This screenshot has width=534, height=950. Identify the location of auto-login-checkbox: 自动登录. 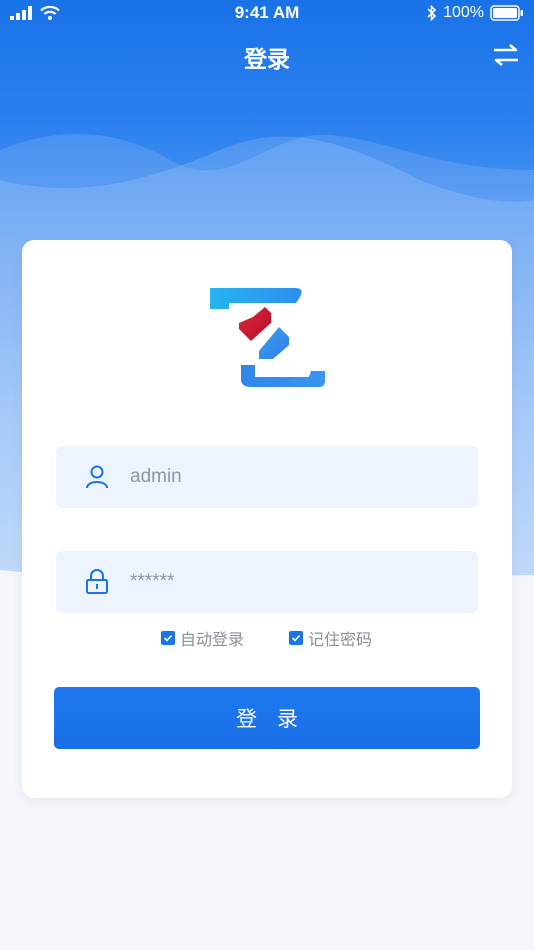
(202, 638).